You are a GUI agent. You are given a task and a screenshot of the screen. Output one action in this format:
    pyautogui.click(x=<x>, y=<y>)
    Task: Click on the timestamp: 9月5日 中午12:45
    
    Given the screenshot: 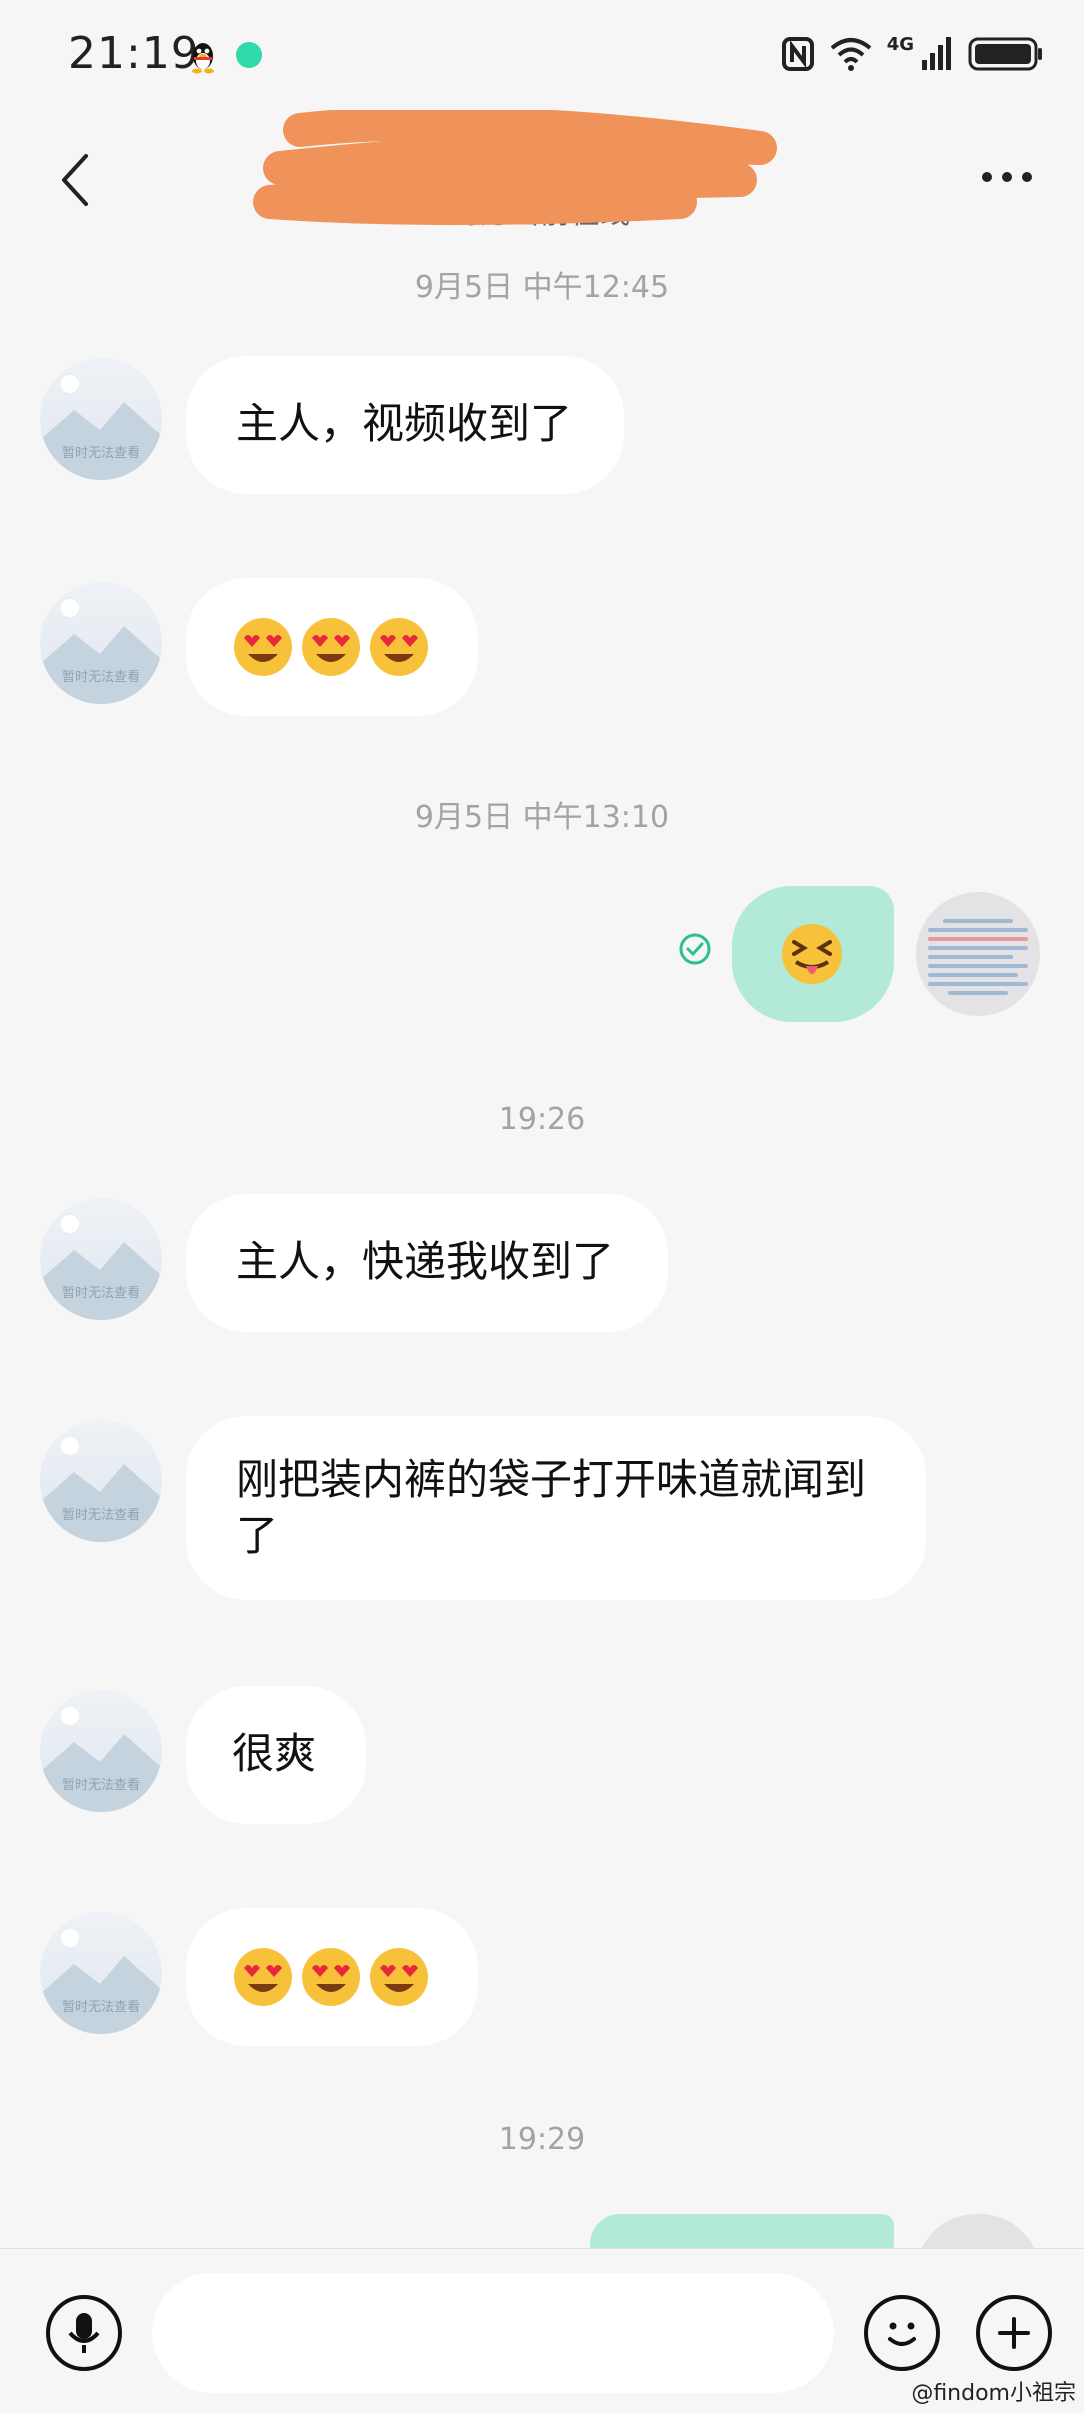 What is the action you would take?
    pyautogui.click(x=542, y=287)
    